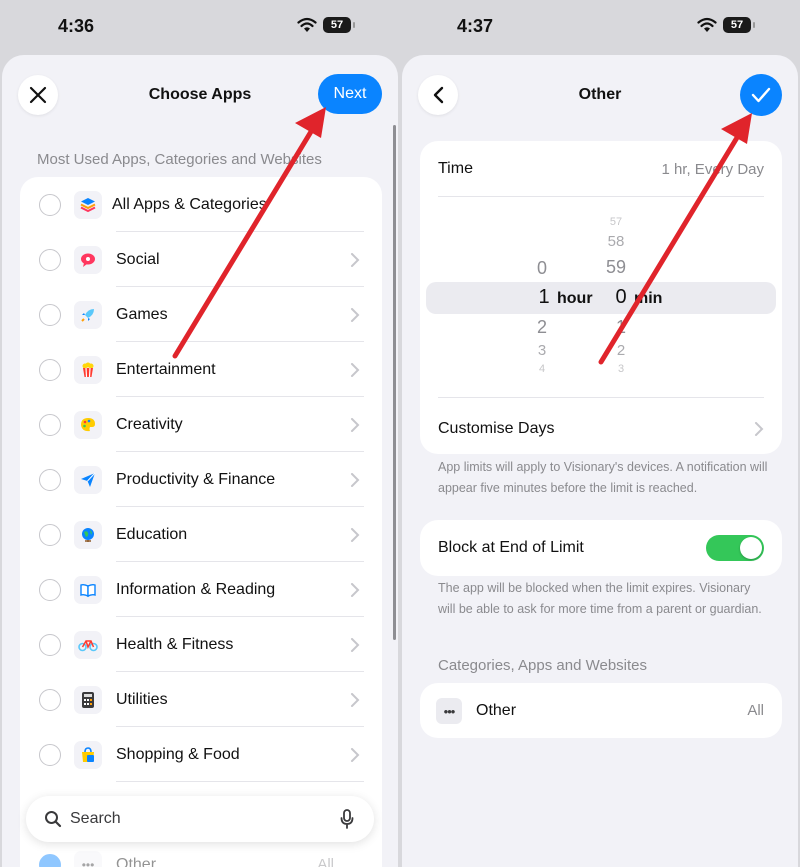 This screenshot has height=867, width=800. Describe the element at coordinates (200, 819) in the screenshot. I see `search-bar: Search` at that location.